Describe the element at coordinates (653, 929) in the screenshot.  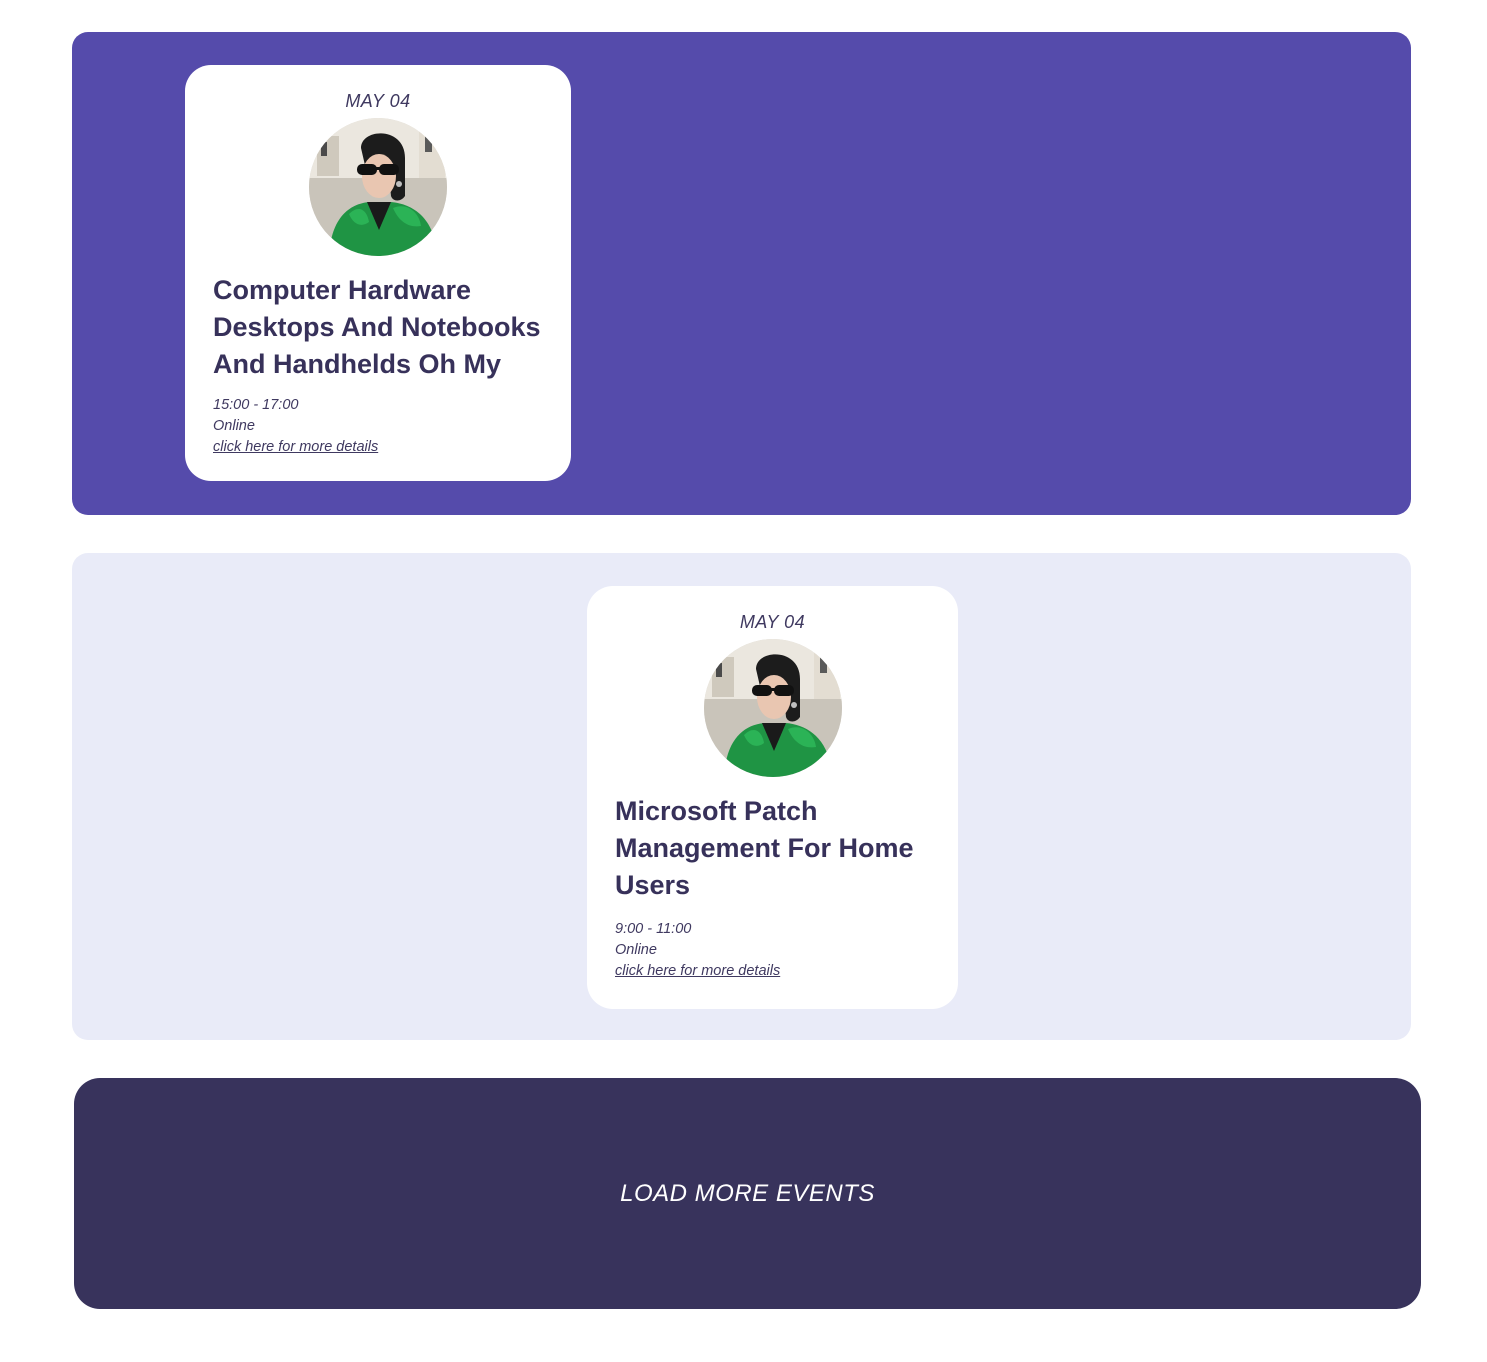
I see `event-time: 9:00 - 11:00` at that location.